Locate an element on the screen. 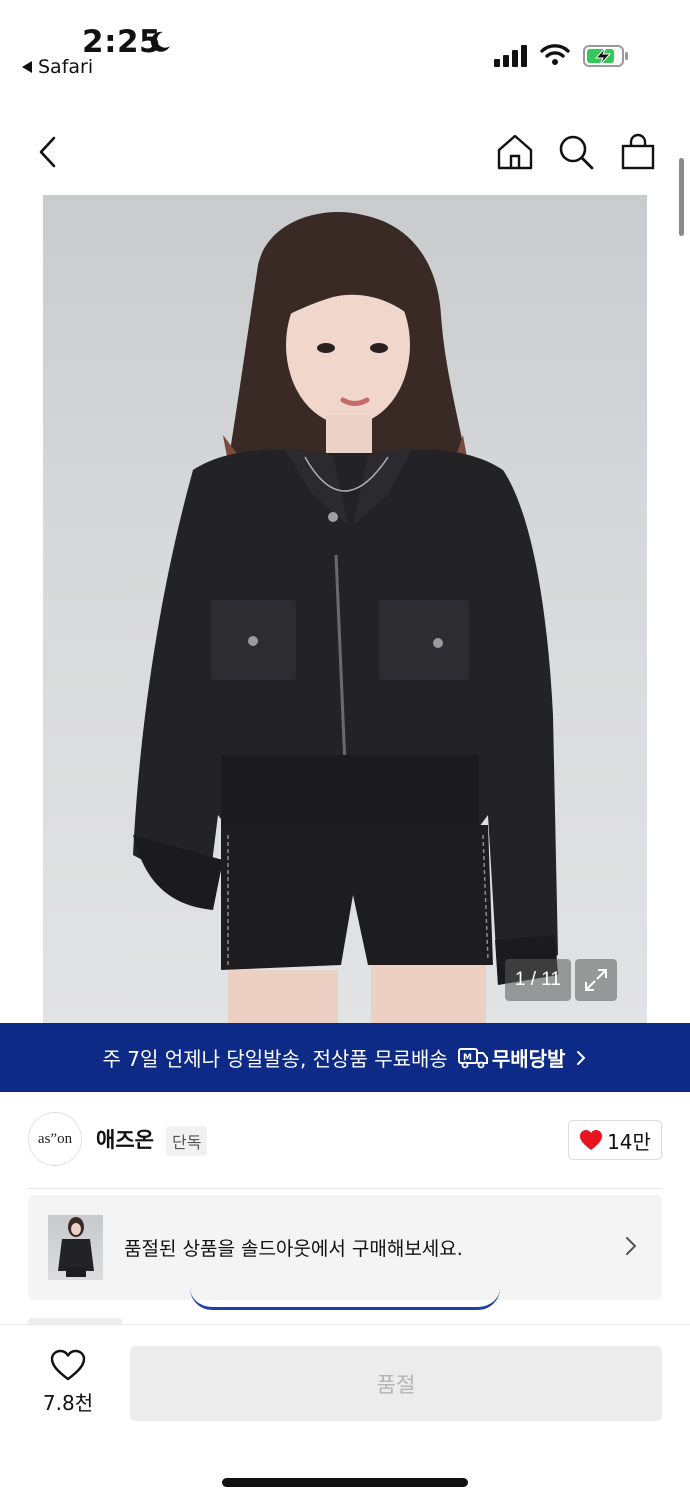  banner-tag: M 무배당발 is located at coordinates (511, 1057).